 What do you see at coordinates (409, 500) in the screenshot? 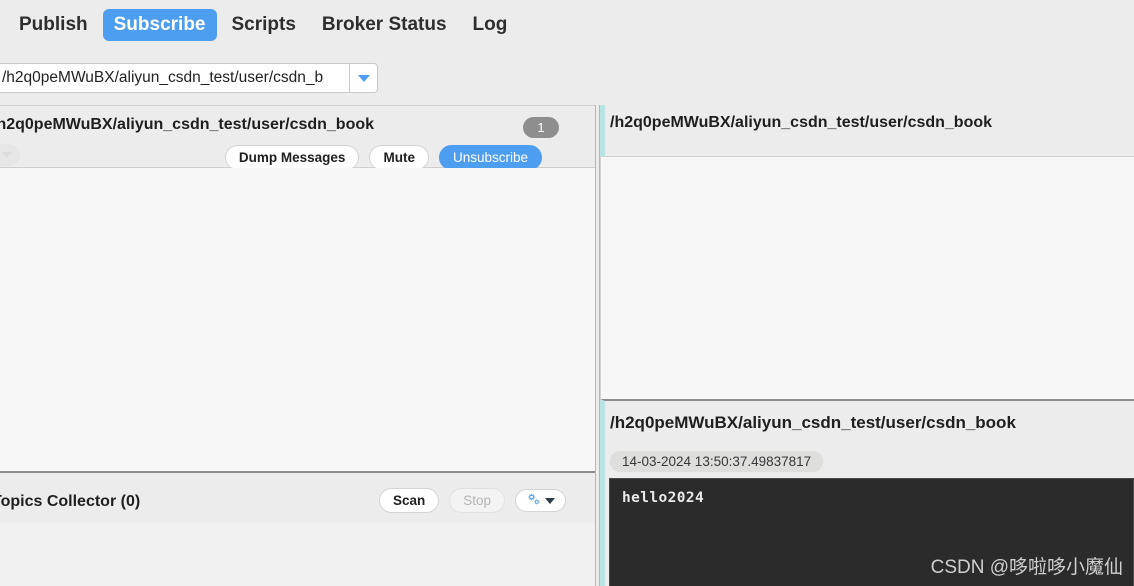
I see `scan-button: Scan` at bounding box center [409, 500].